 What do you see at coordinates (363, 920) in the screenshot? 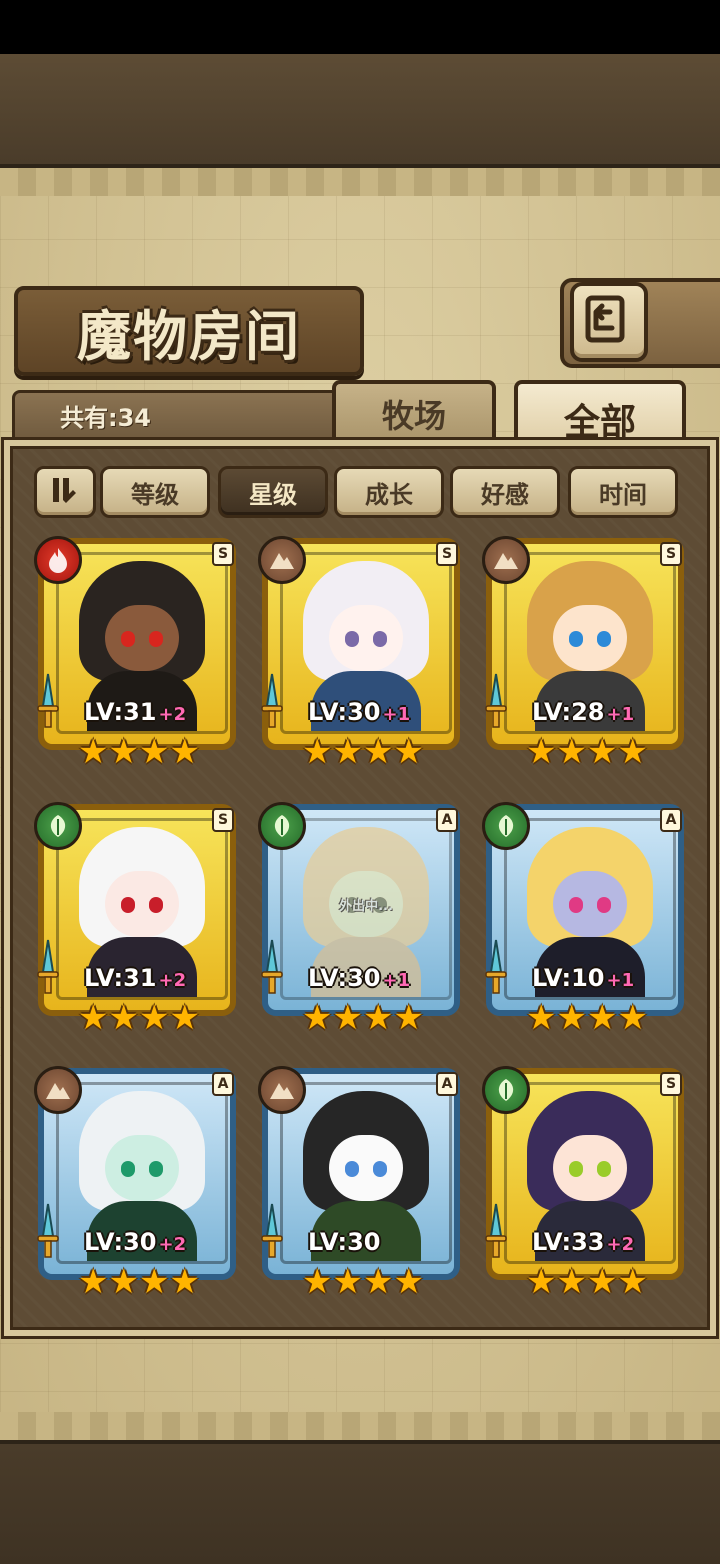
I see `monster-card: 外出中... A LV:30 +1 ★ ★ ★ ★` at bounding box center [363, 920].